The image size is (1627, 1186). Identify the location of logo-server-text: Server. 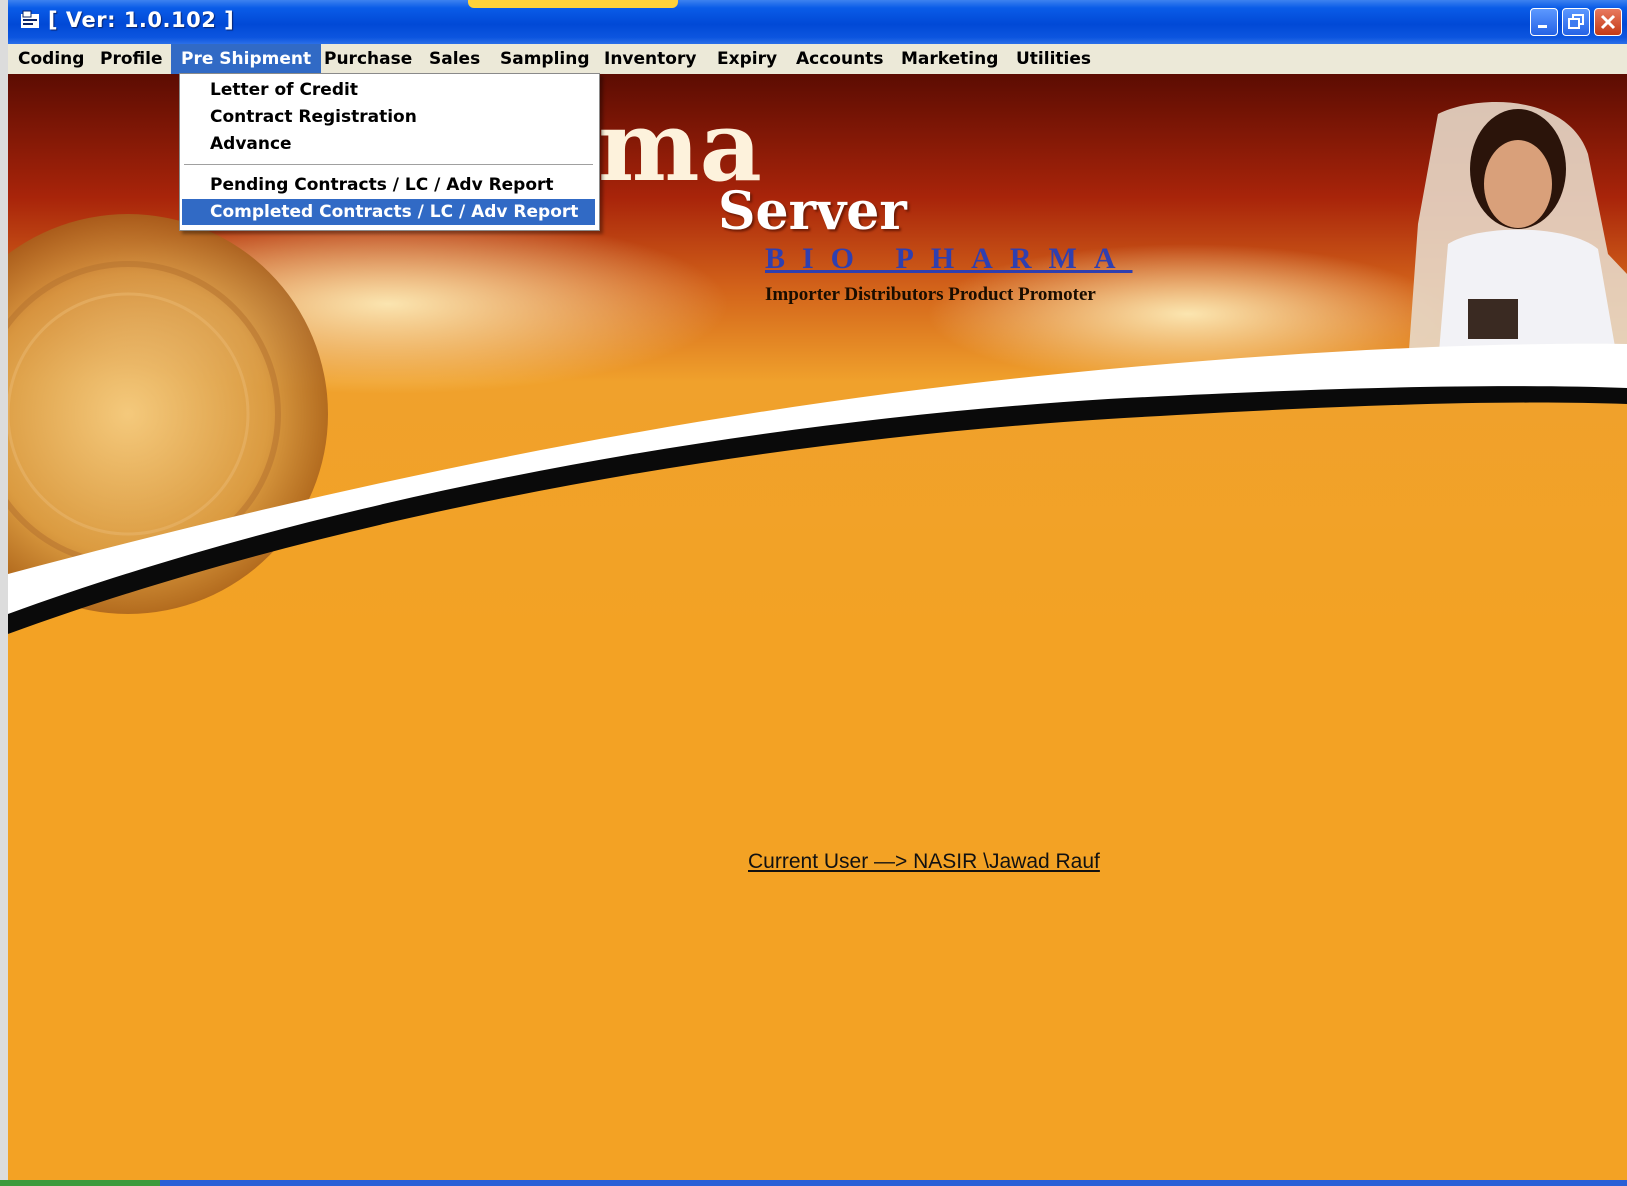
(812, 211).